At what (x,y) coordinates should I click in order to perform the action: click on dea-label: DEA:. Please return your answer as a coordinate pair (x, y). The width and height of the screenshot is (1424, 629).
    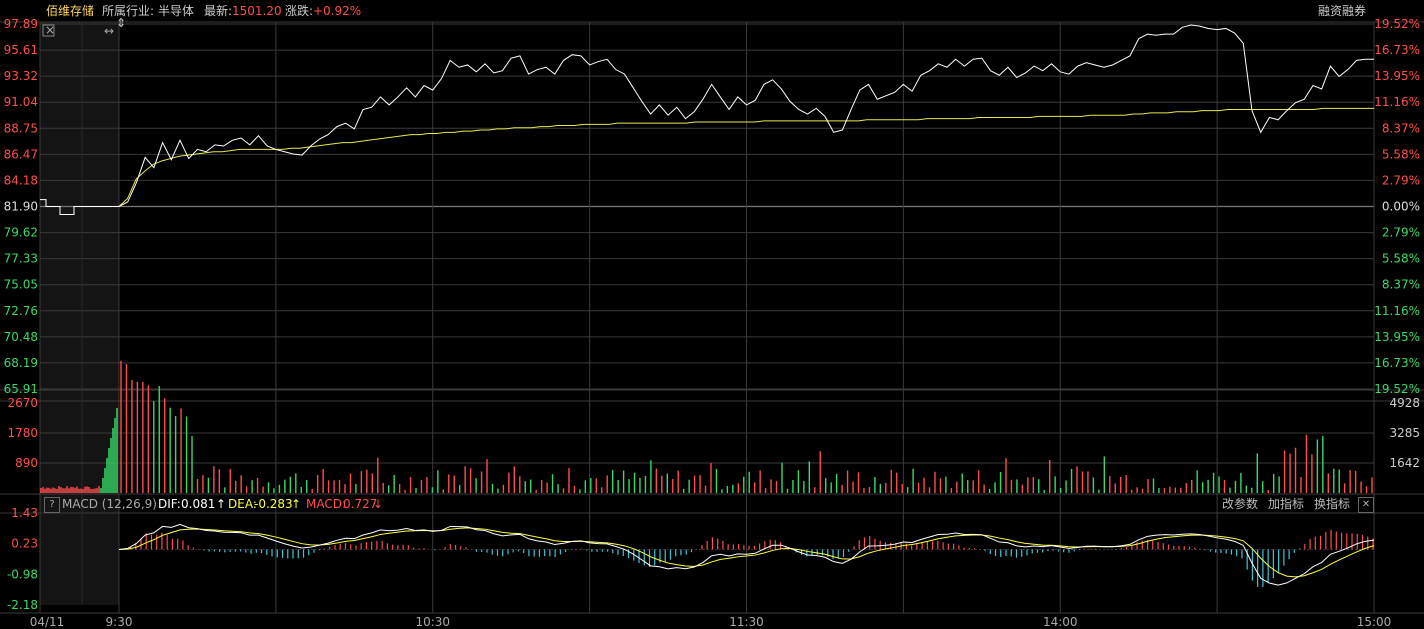
    Looking at the image, I should click on (242, 504).